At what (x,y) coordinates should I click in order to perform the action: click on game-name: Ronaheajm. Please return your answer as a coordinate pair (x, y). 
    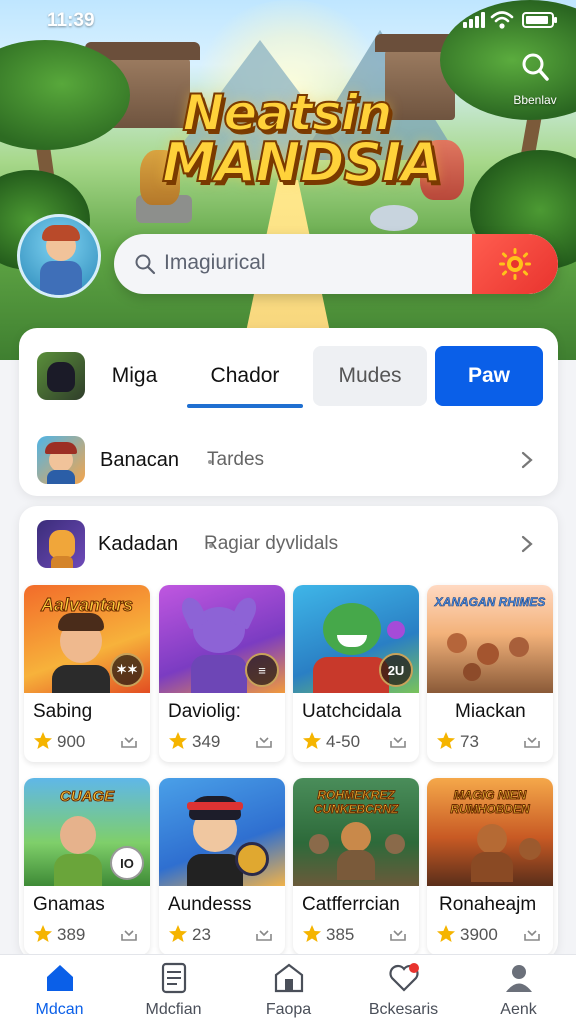
    Looking at the image, I should click on (488, 904).